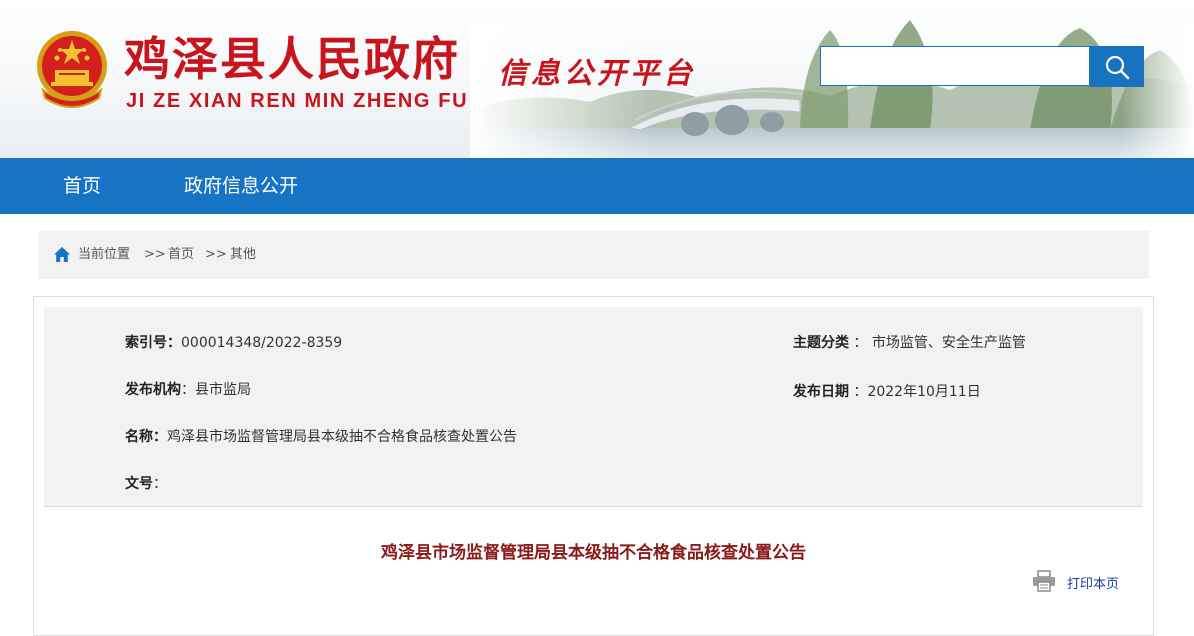 The height and width of the screenshot is (636, 1194). What do you see at coordinates (262, 343) in the screenshot?
I see `meta-index-value: 000014348/2022-8359` at bounding box center [262, 343].